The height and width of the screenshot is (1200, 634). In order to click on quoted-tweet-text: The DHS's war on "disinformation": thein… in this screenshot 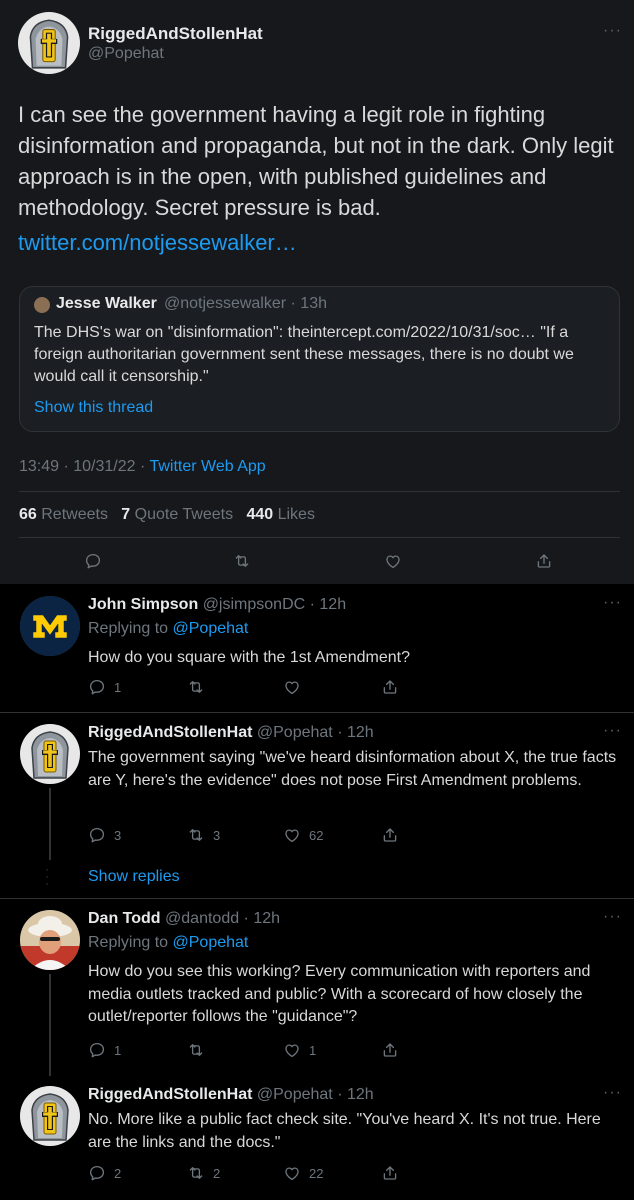, I will do `click(304, 354)`.